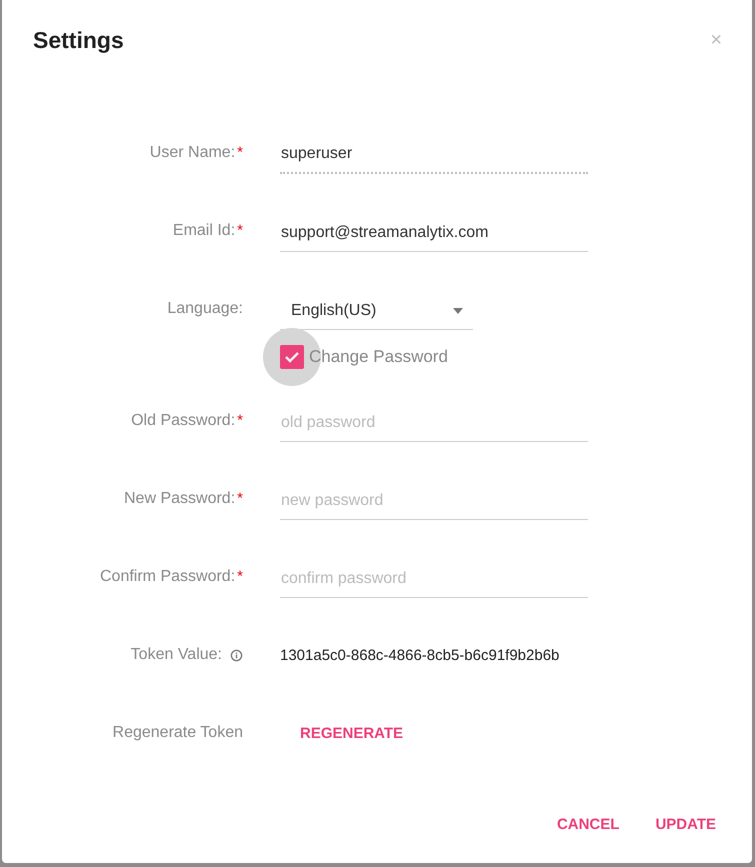 This screenshot has width=755, height=867. What do you see at coordinates (378, 357) in the screenshot?
I see `checkbox-label: Change Password` at bounding box center [378, 357].